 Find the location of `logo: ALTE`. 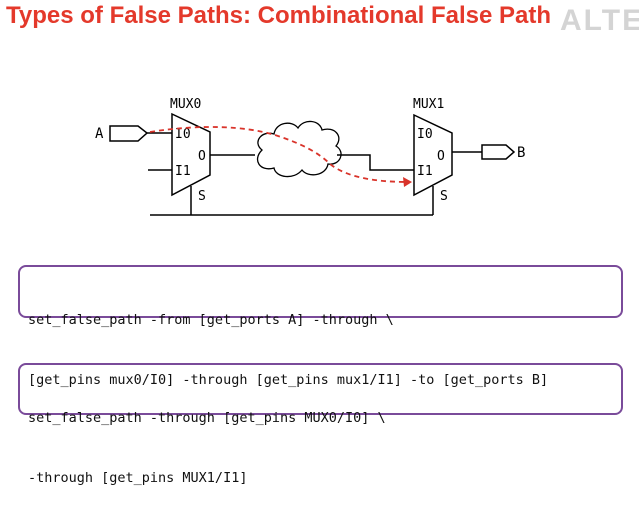

logo: ALTE is located at coordinates (599, 20).